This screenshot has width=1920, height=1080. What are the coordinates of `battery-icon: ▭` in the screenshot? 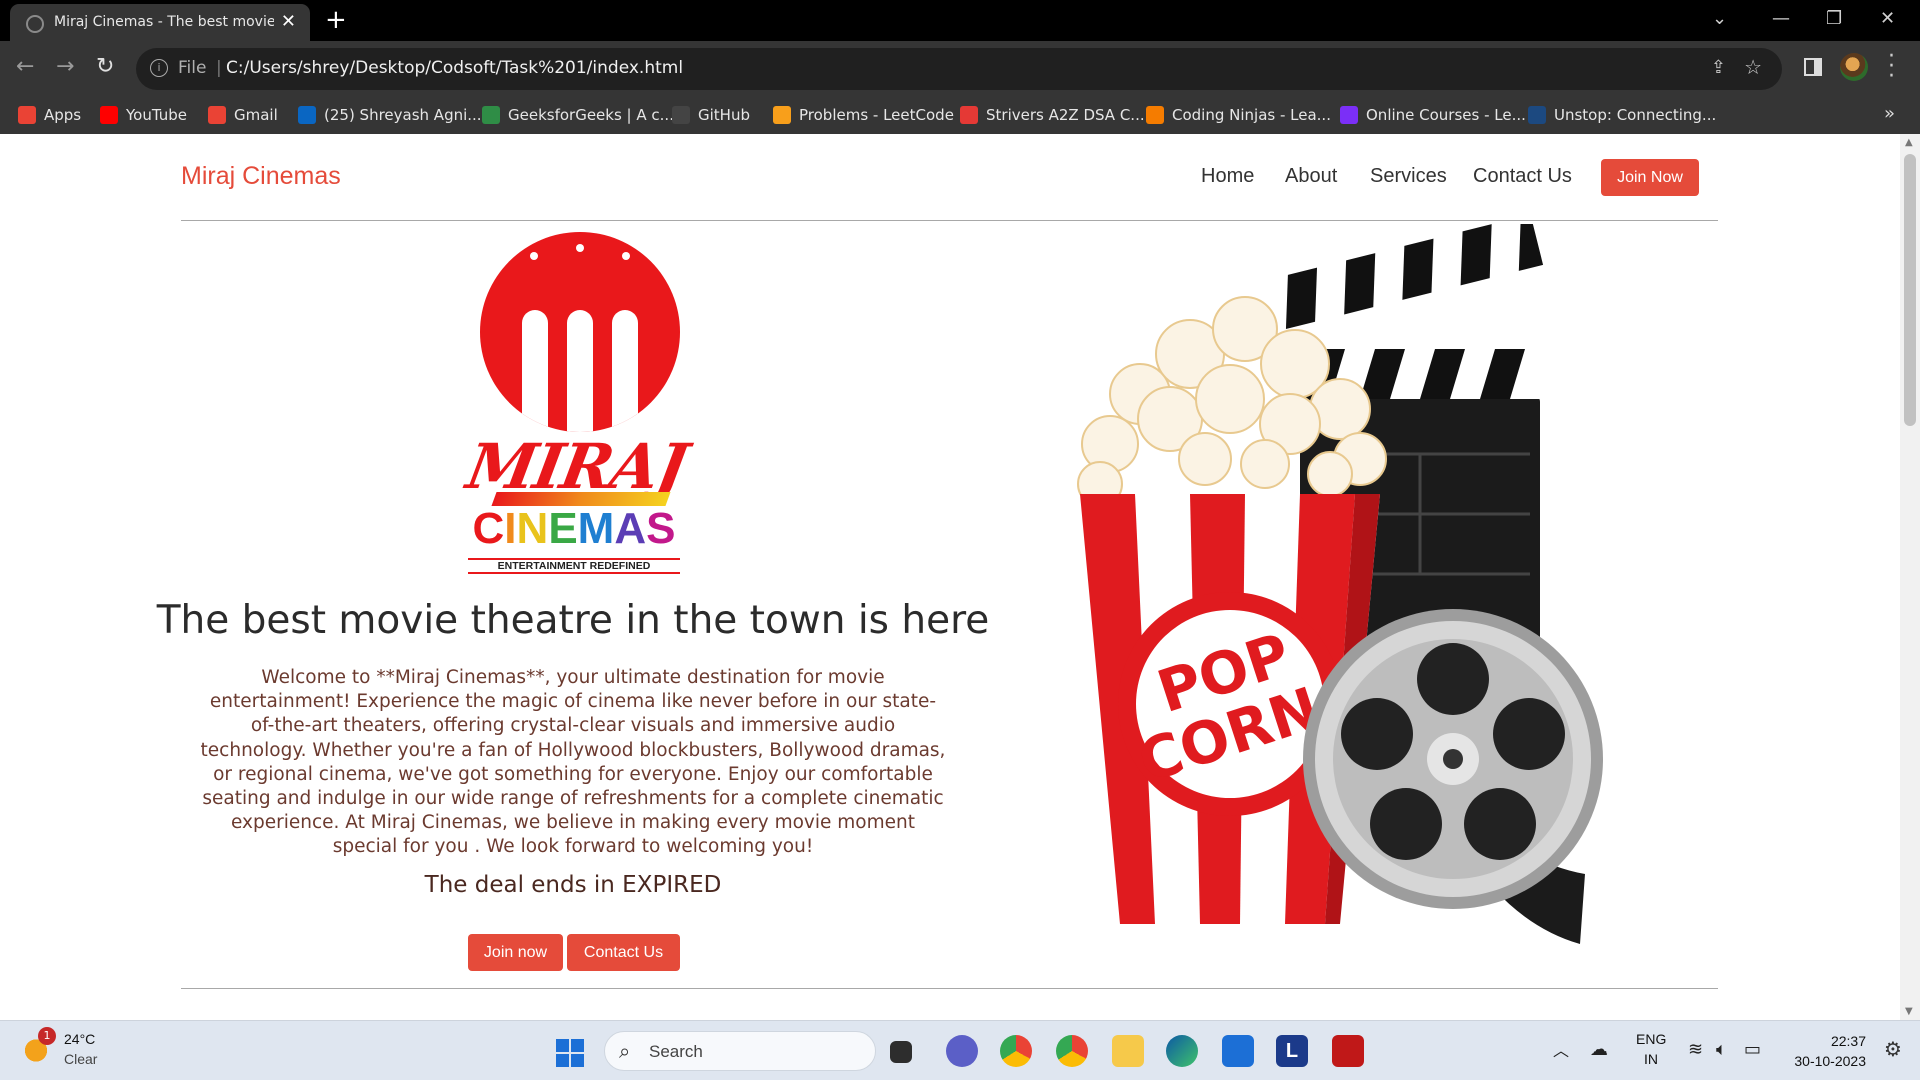 It's located at (1752, 1049).